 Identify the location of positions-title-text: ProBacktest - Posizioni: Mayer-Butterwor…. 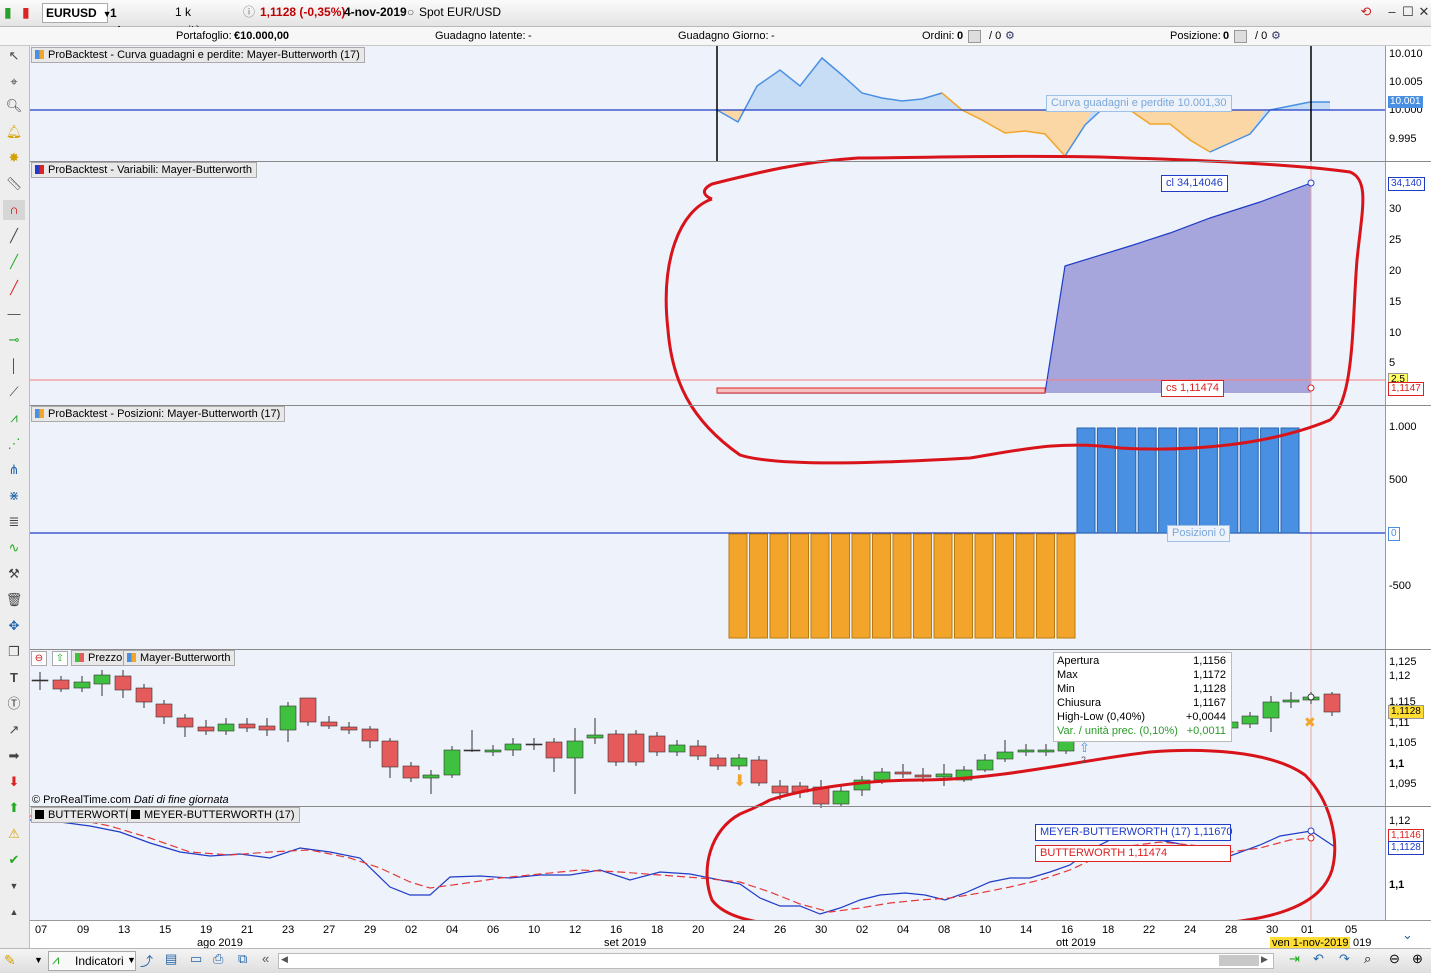
(164, 414).